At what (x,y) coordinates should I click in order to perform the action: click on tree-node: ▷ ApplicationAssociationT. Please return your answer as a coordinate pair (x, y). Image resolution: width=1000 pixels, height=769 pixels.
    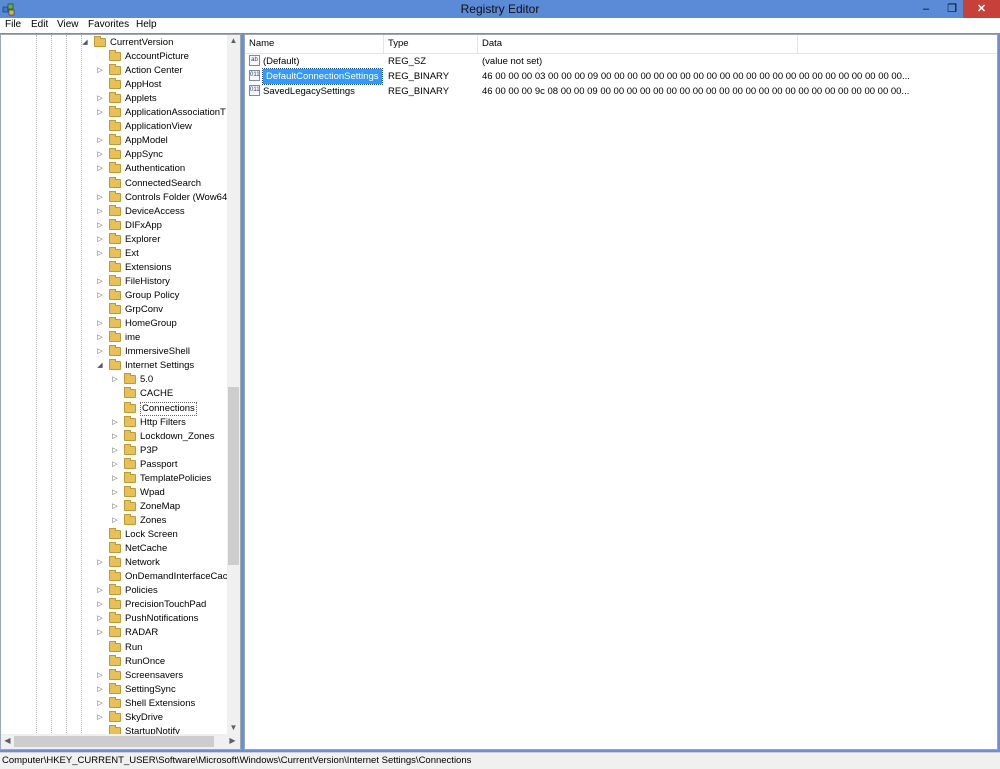
    Looking at the image, I should click on (113, 113).